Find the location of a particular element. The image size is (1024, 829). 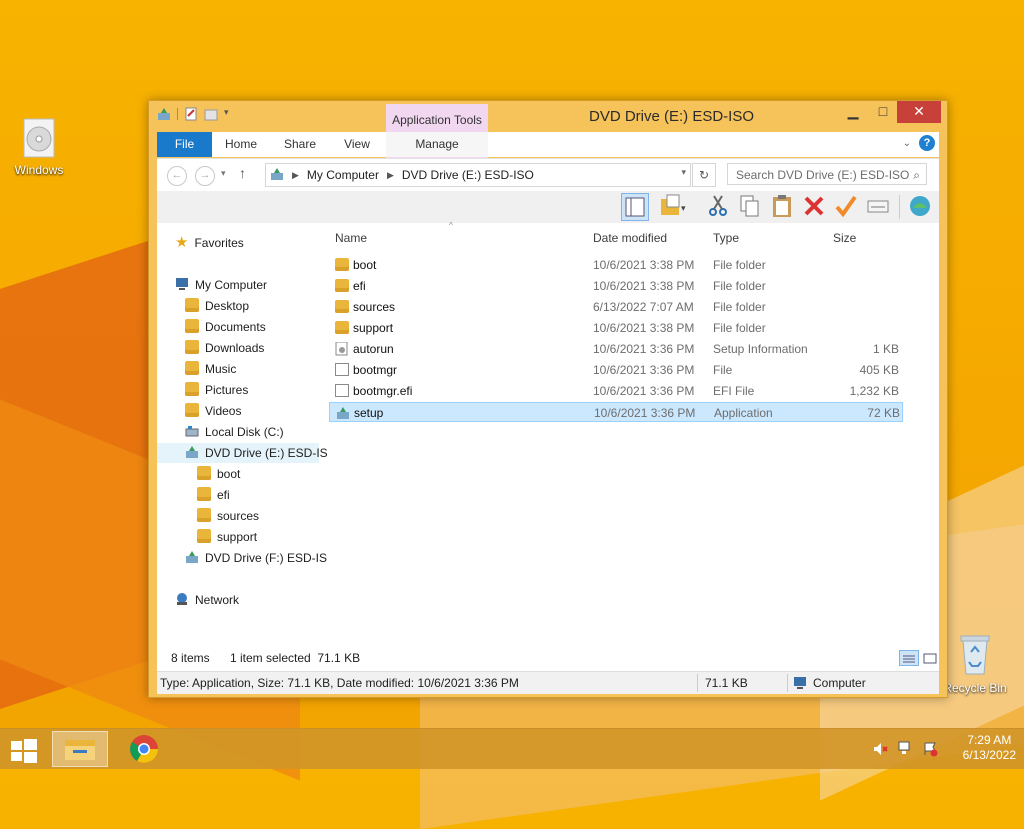

nav-network: Network is located at coordinates (207, 600).